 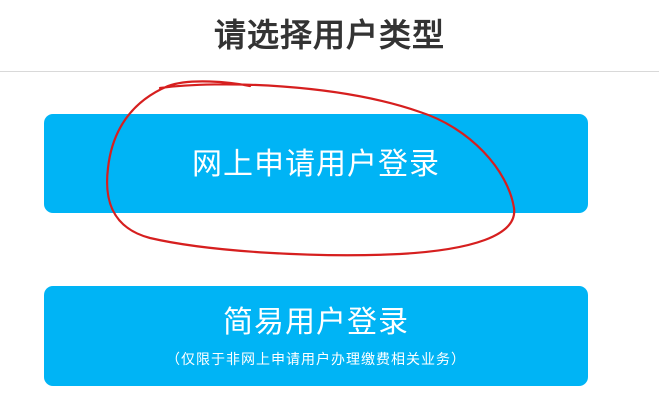 What do you see at coordinates (316, 360) in the screenshot?
I see `simple-user-login-note: （仅限于非网上申请用户办理缴费相关业务）` at bounding box center [316, 360].